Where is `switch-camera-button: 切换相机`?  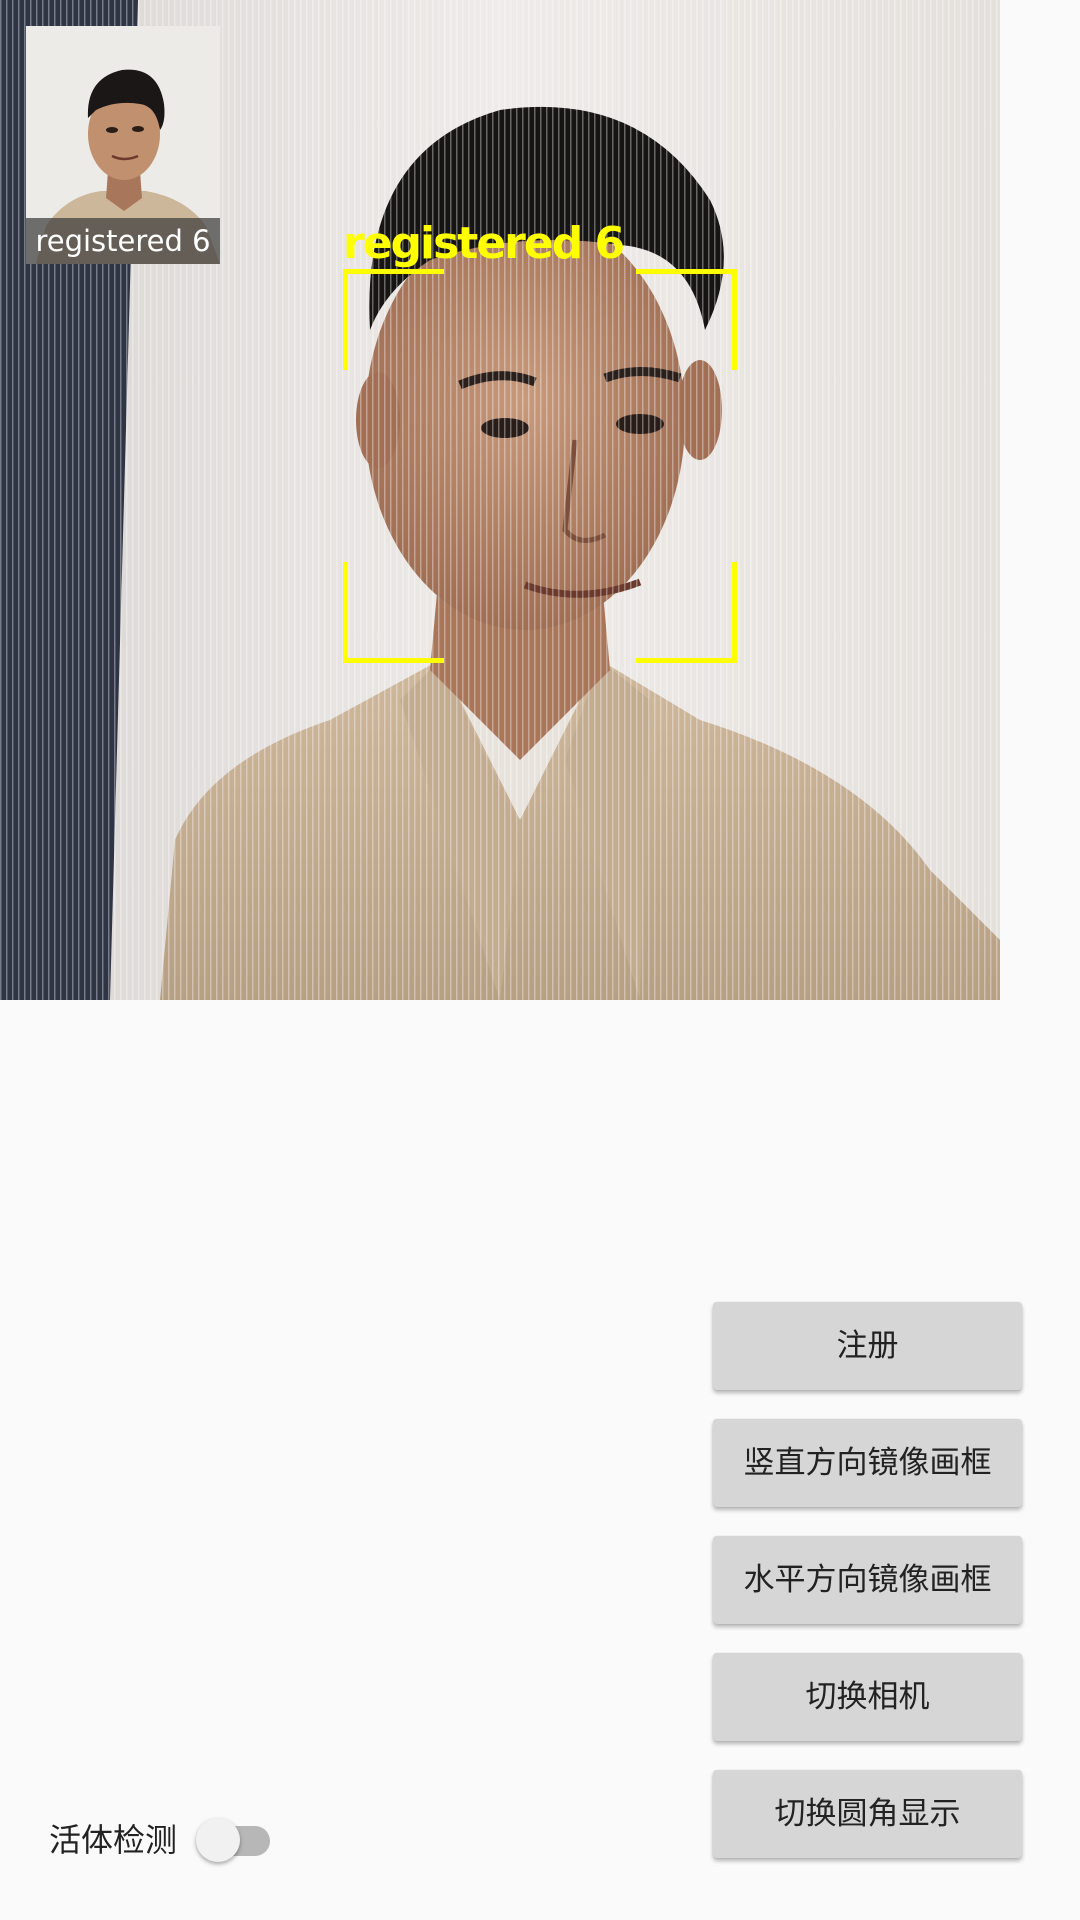 switch-camera-button: 切换相机 is located at coordinates (867, 1697).